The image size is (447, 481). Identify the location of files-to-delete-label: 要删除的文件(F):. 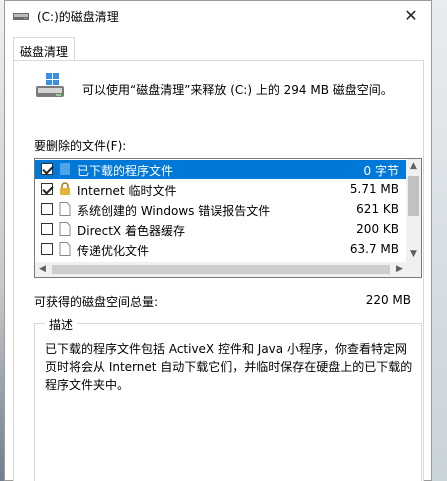
(80, 146).